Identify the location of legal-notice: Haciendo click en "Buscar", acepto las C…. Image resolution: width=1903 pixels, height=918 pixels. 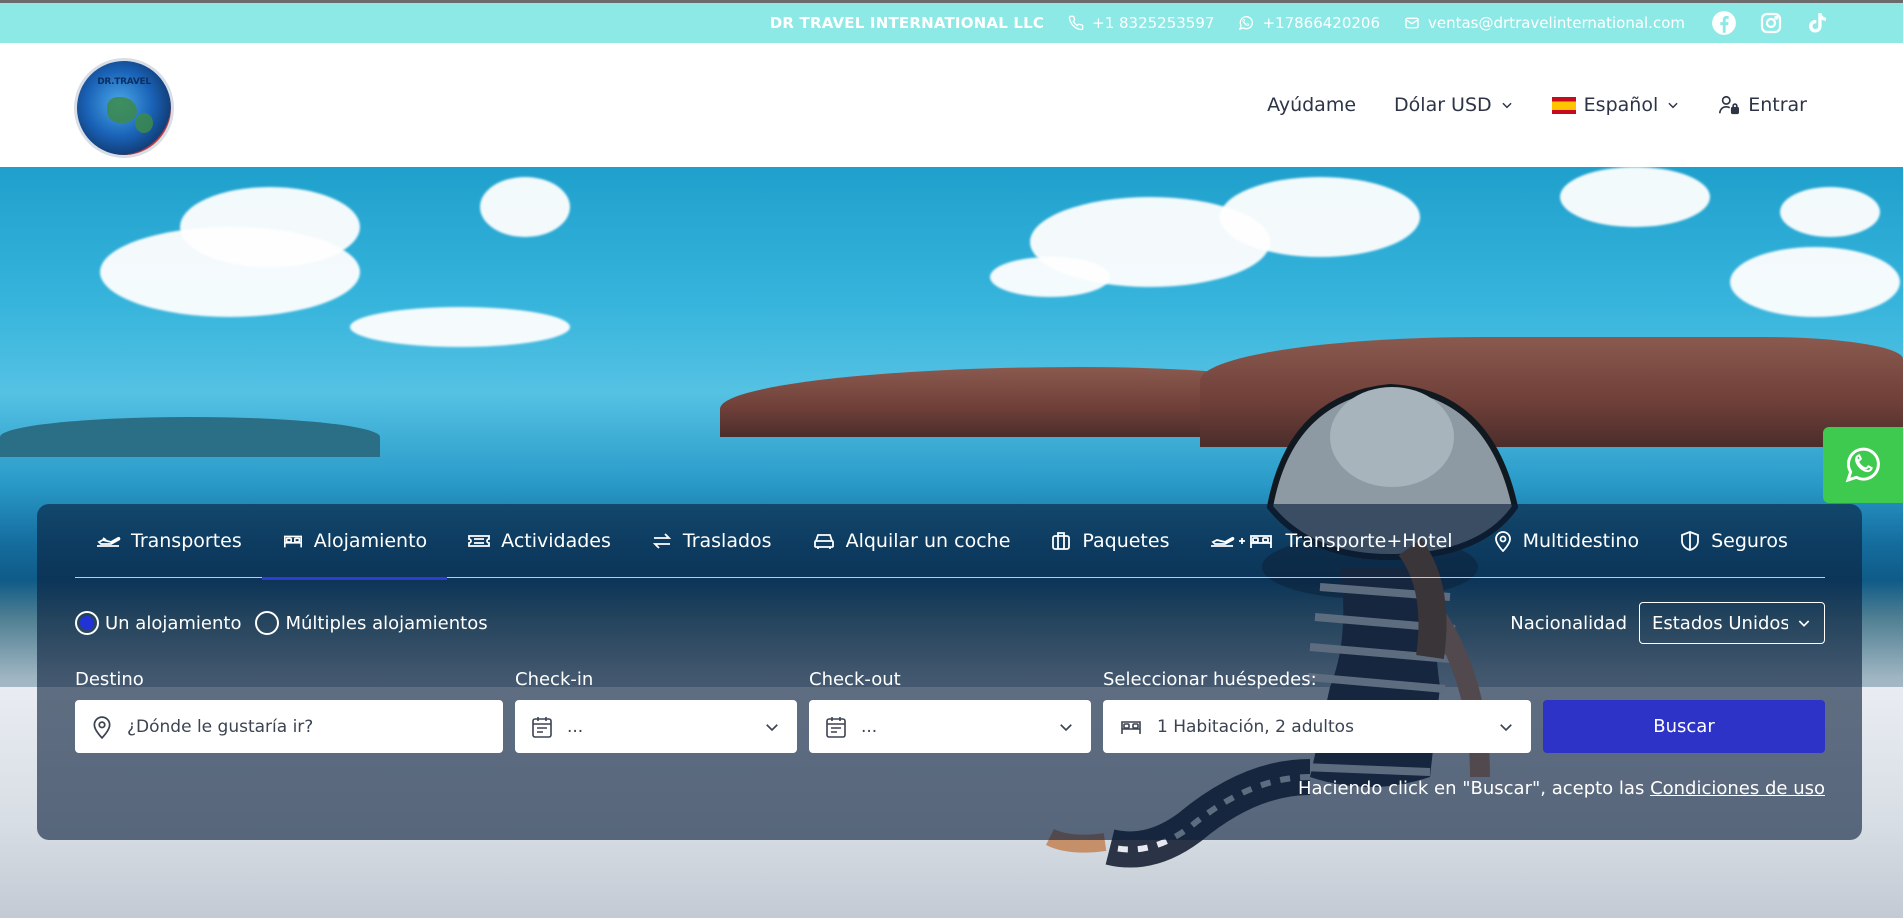
(1561, 788).